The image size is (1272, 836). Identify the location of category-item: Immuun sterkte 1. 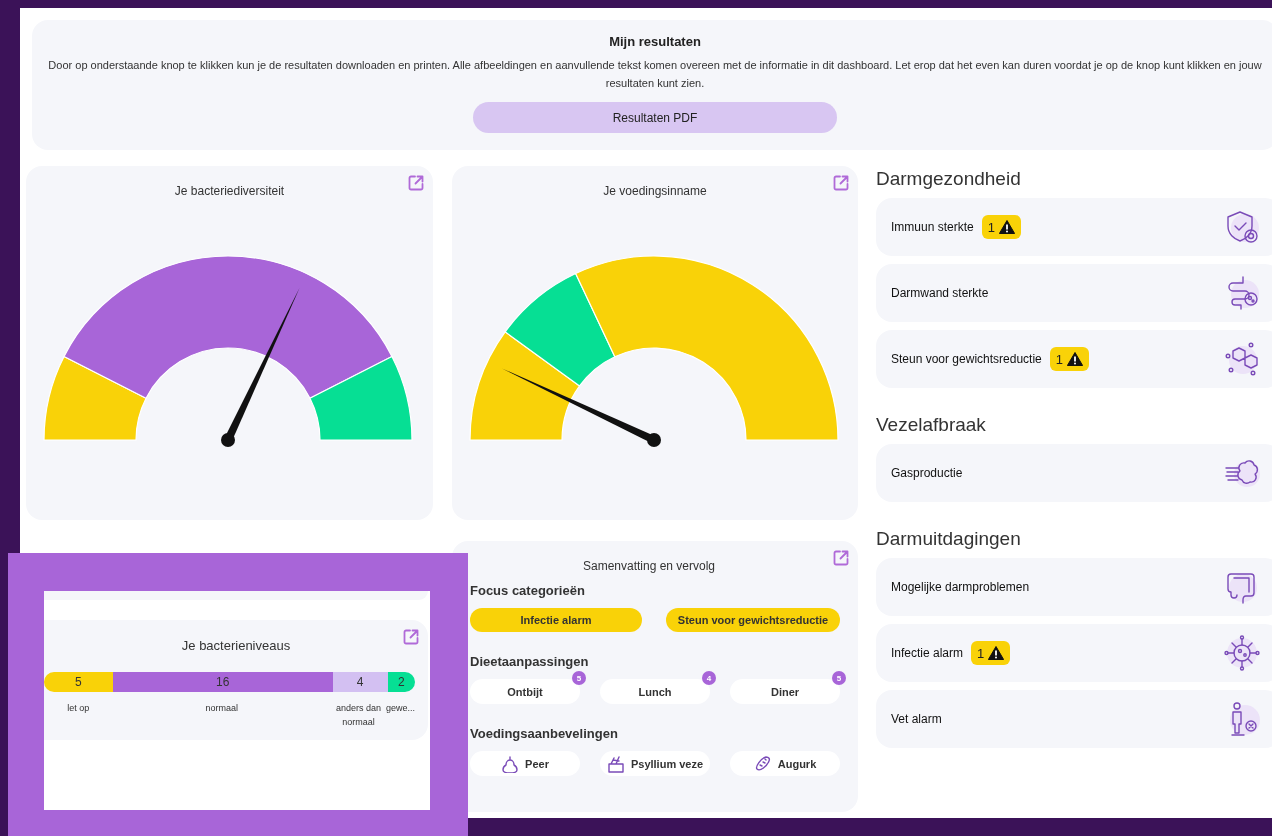
(1074, 227).